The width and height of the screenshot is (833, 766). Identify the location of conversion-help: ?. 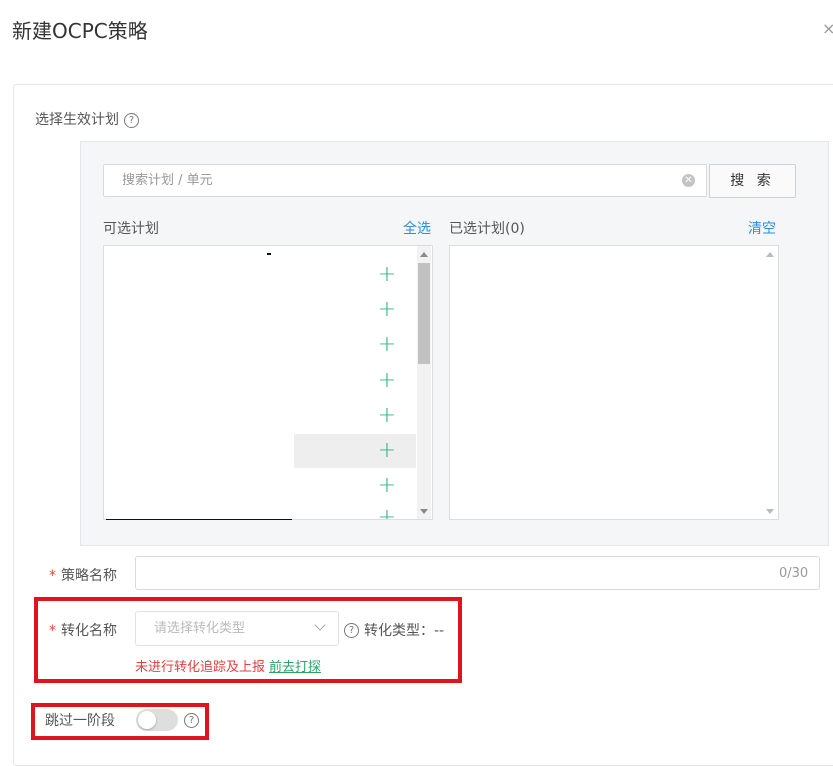
(351, 629).